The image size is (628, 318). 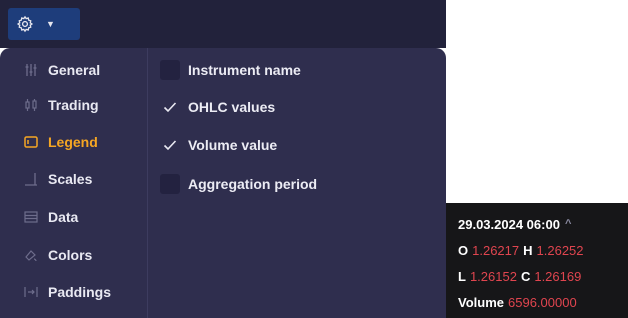 I want to click on paddings-icon, so click(x=31, y=292).